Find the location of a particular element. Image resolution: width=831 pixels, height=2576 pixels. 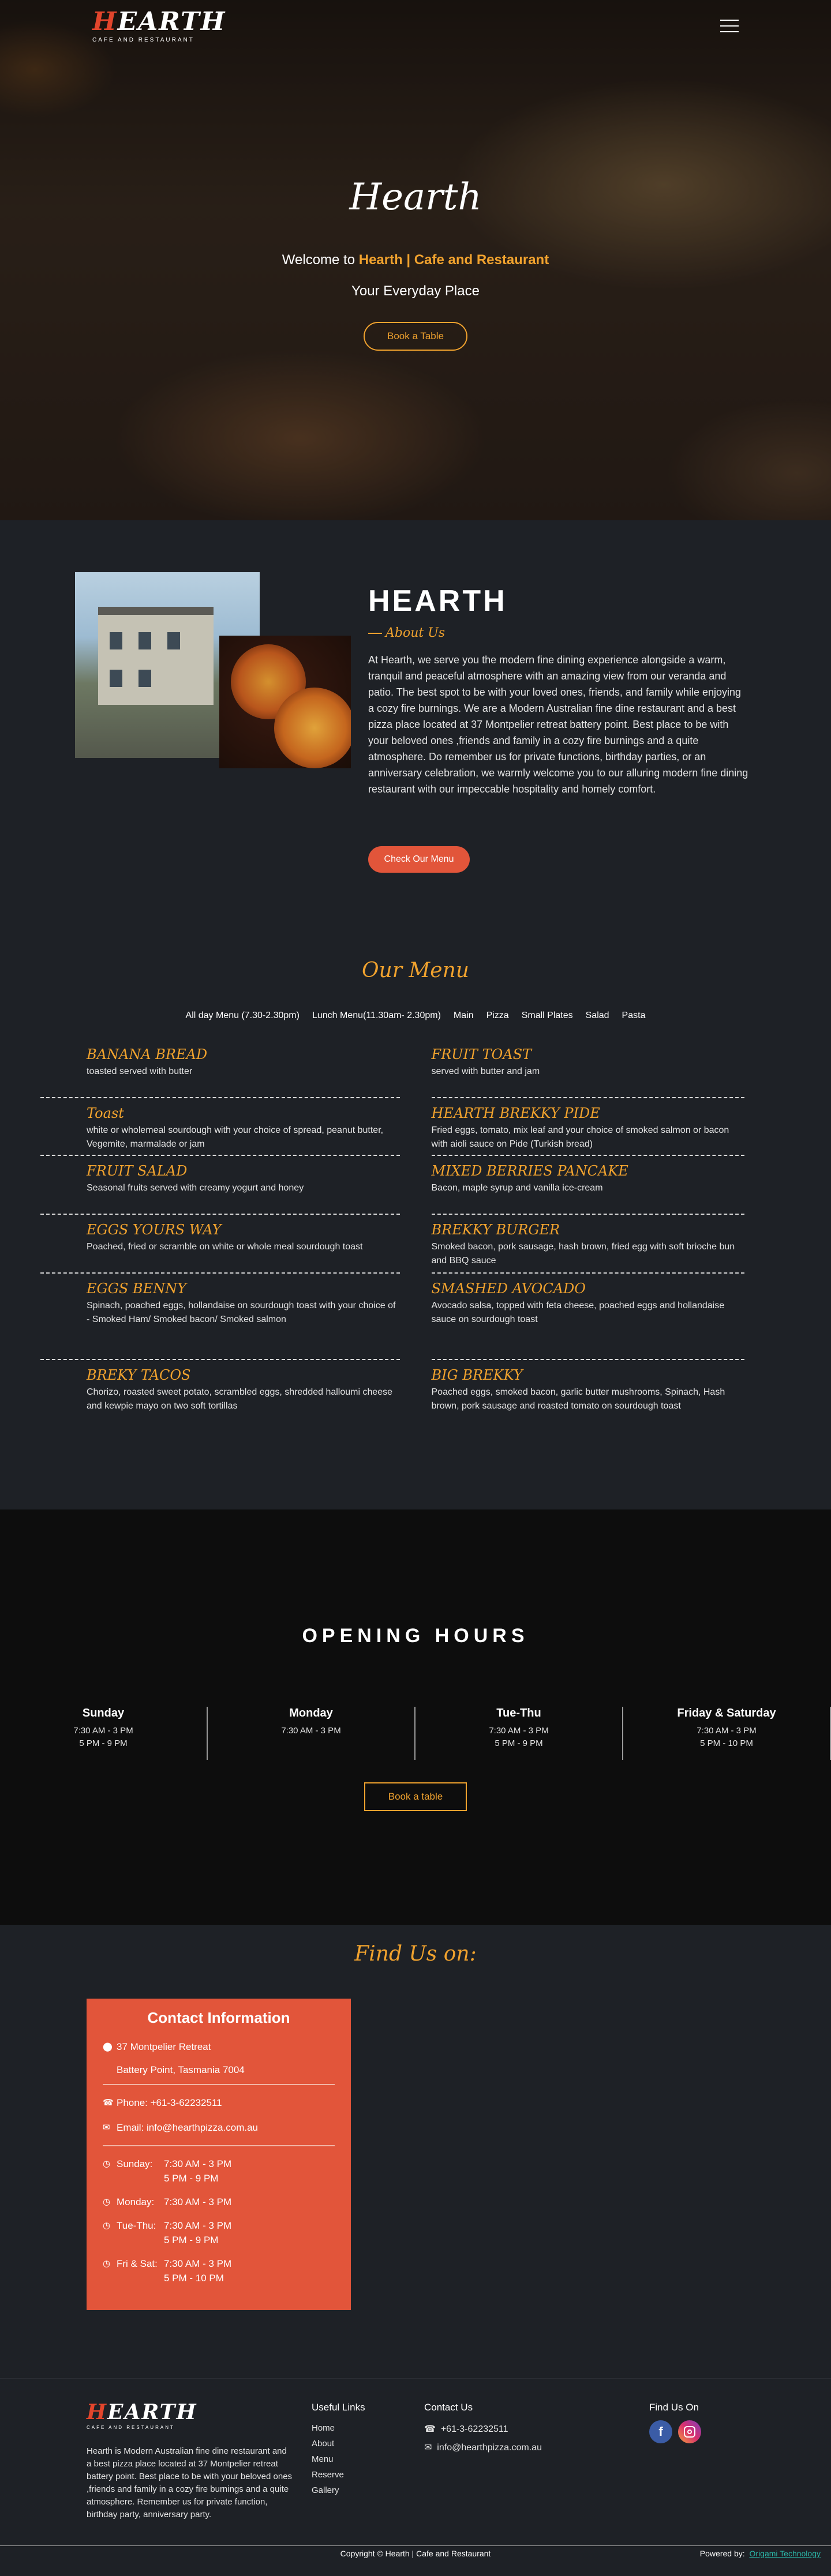

contact-hours-row: ◷ Fri & Sat: 7:30 AM - 3 PM 5 PM - 10 PM is located at coordinates (219, 2270).